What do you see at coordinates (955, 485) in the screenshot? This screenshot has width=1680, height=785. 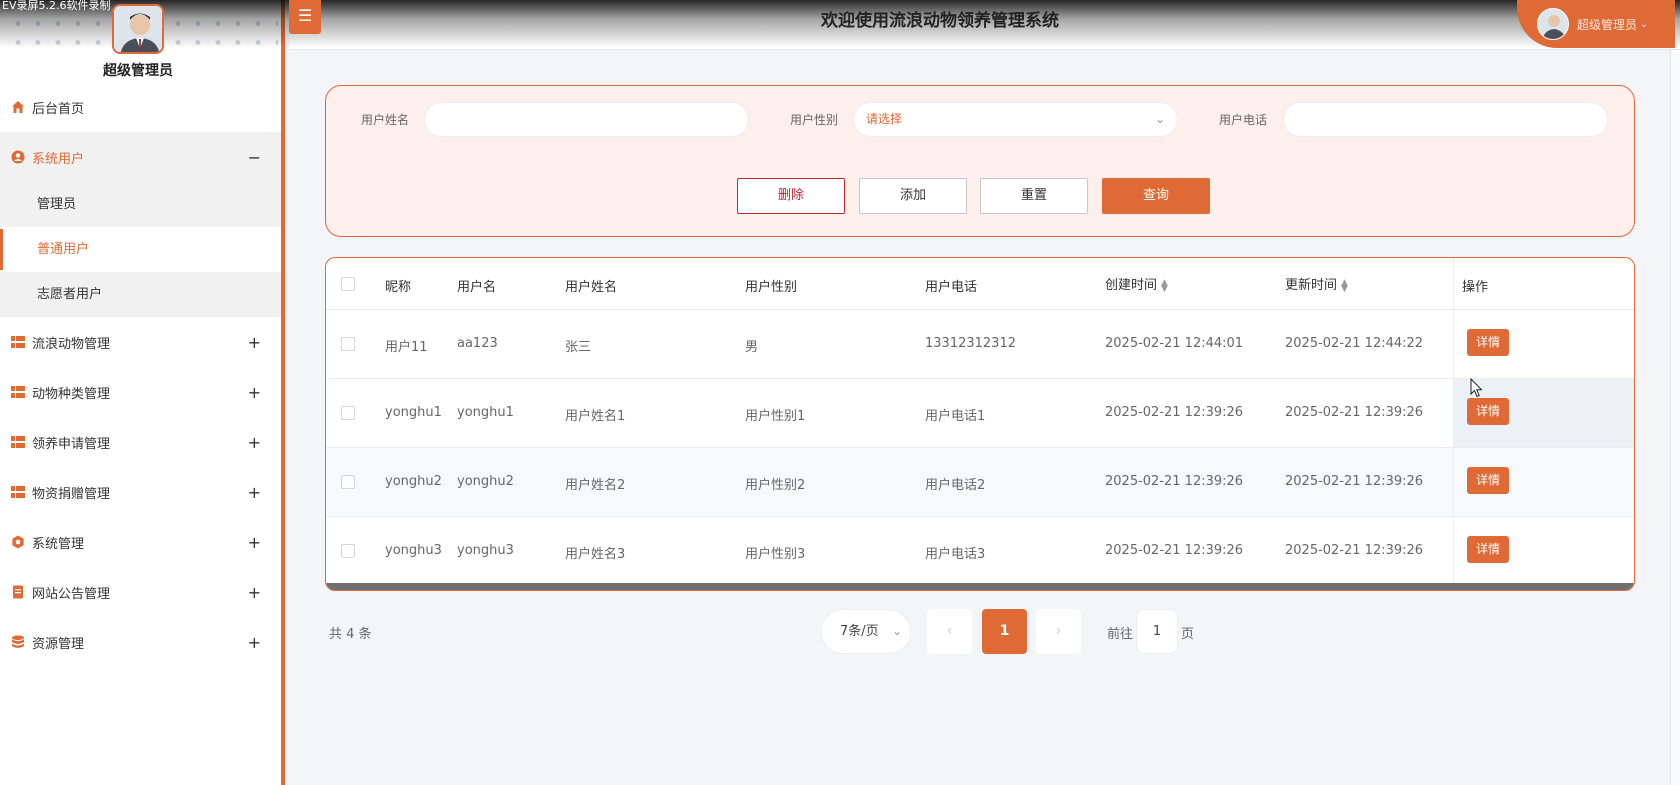 I see `cell-phone: 用户电话2` at bounding box center [955, 485].